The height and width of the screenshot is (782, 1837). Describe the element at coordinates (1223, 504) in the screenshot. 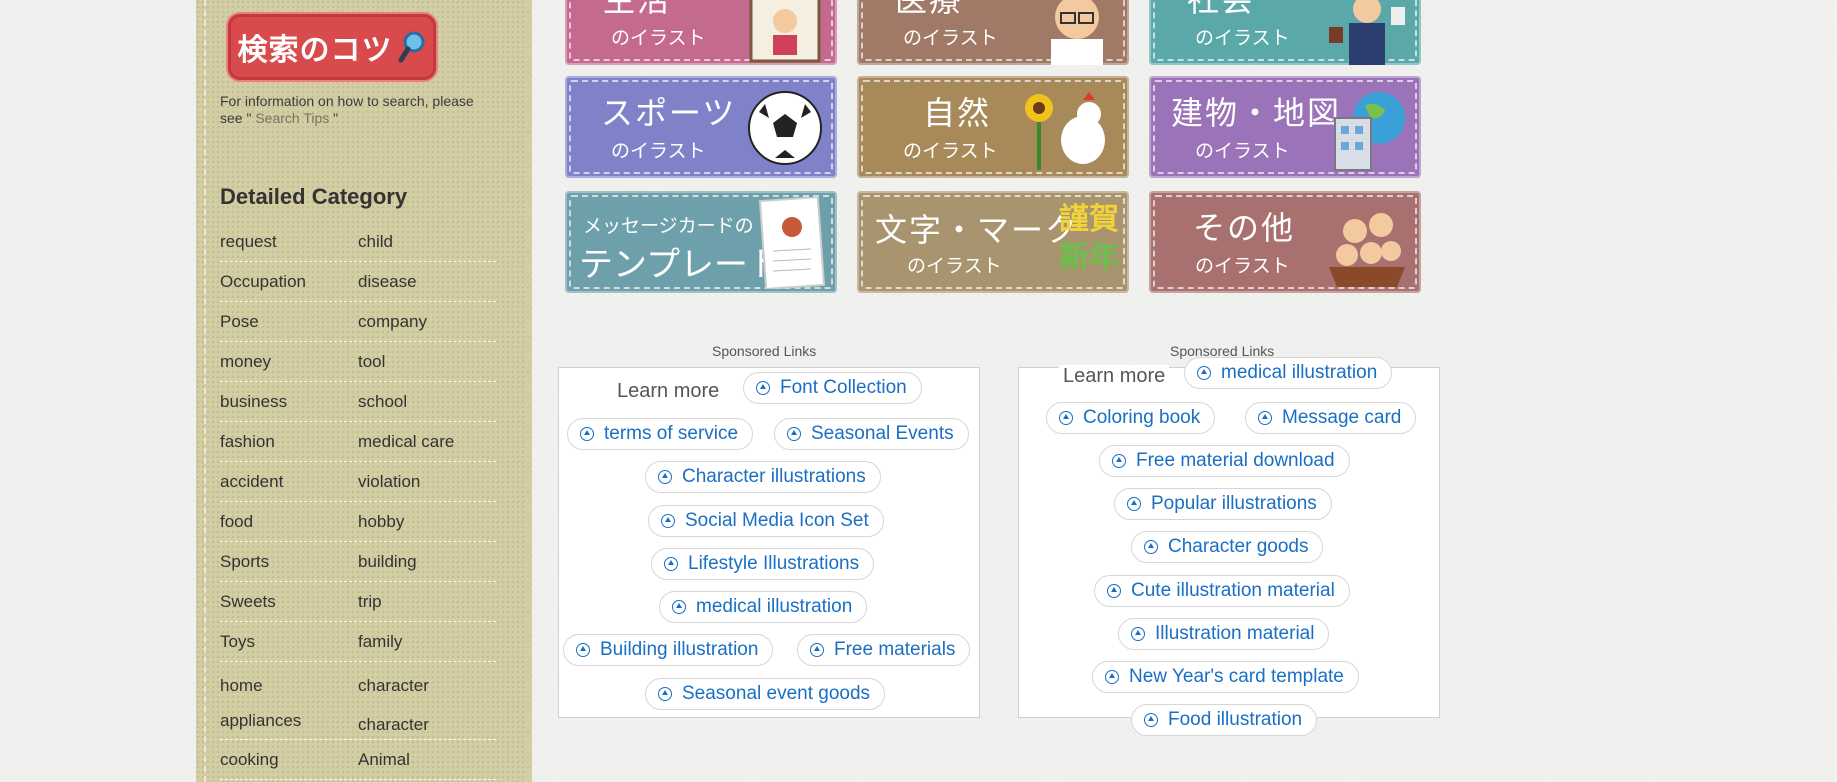

I see `sponsored-link: Popular illustrations` at that location.